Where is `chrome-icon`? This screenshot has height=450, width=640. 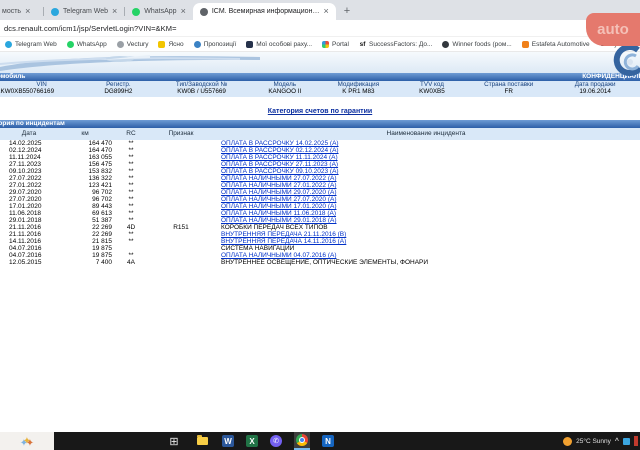 chrome-icon is located at coordinates (302, 440).